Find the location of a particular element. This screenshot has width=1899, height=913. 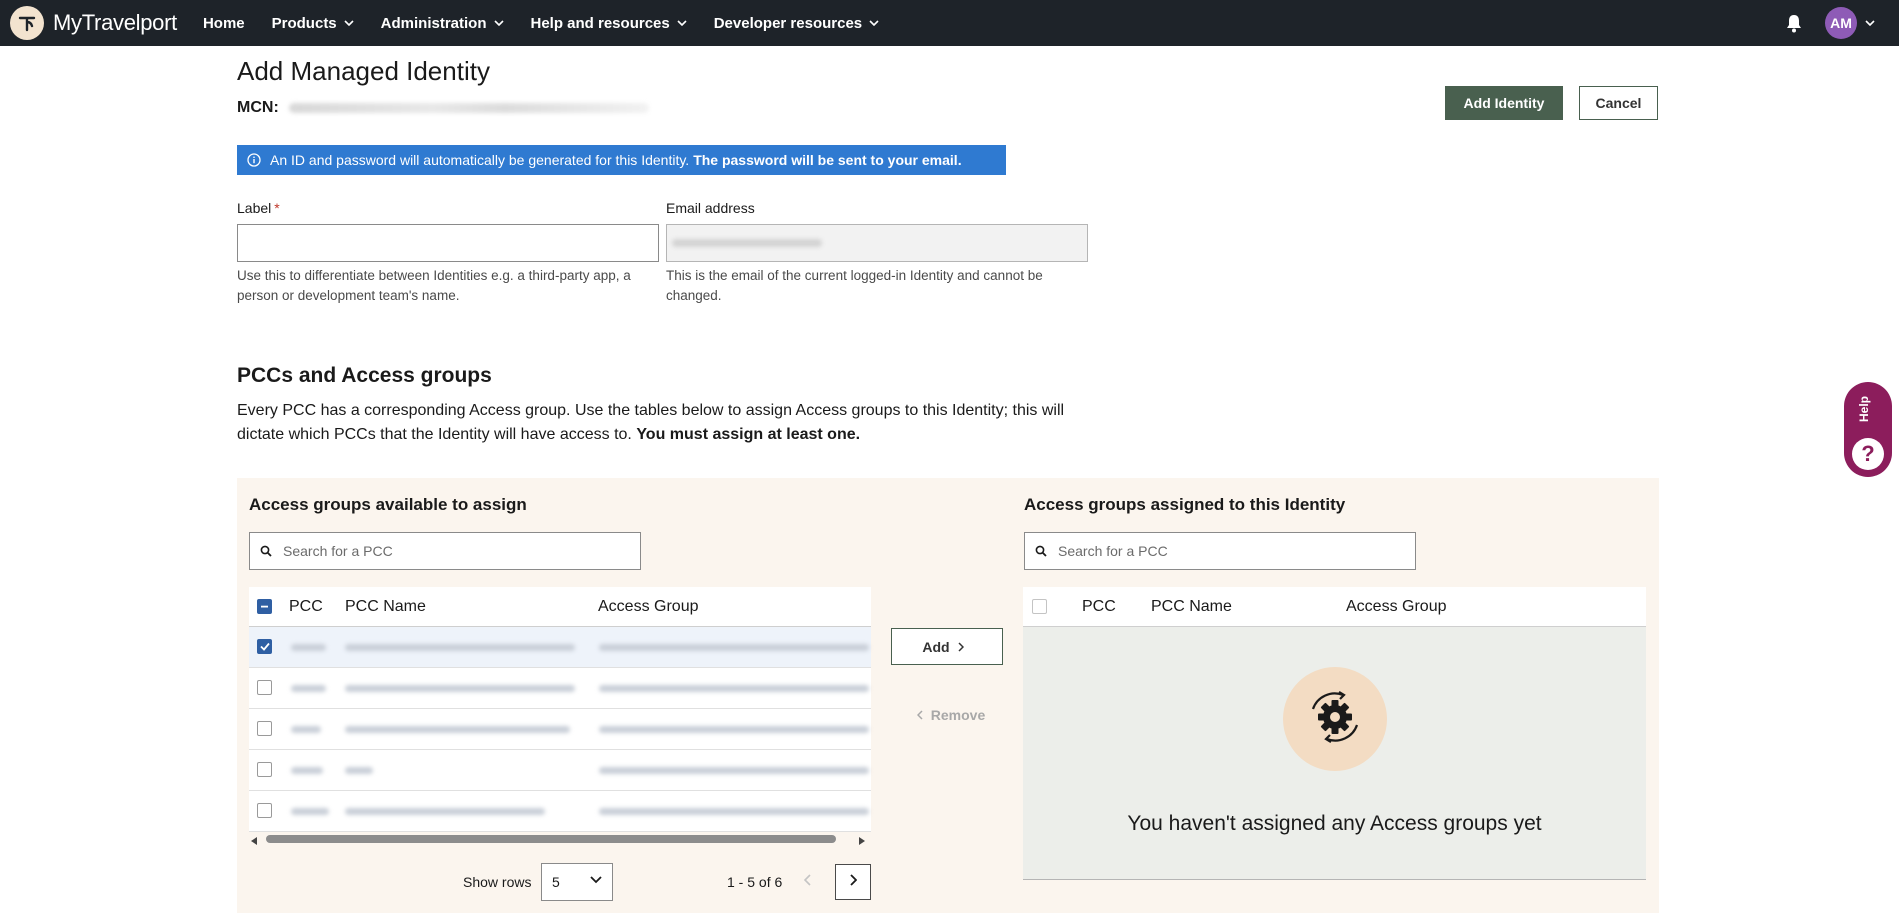

gear-sync-icon is located at coordinates (1335, 719).